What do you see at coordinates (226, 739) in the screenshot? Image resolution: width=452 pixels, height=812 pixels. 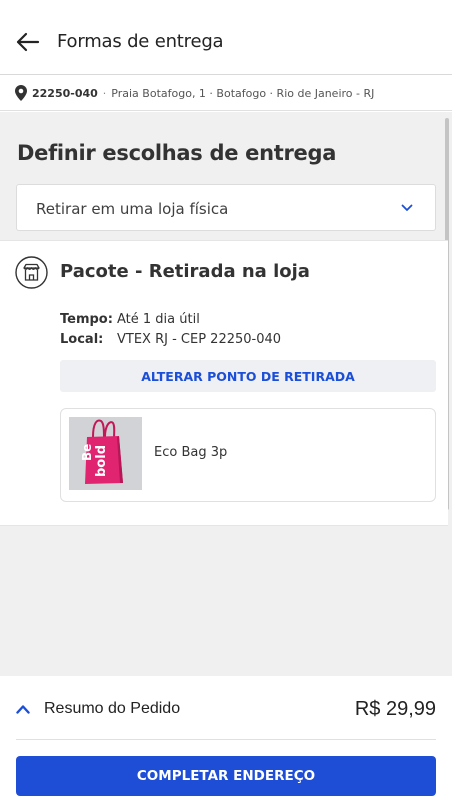 I see `divider` at bounding box center [226, 739].